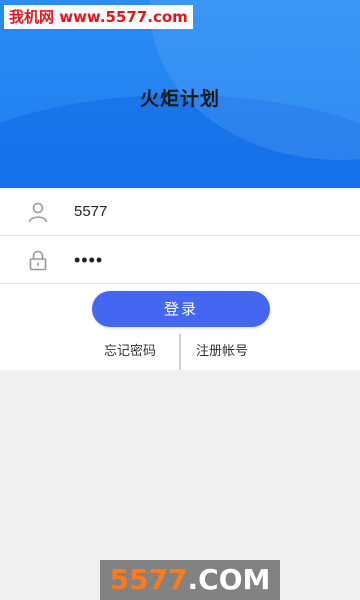 This screenshot has height=600, width=360. What do you see at coordinates (179, 99) in the screenshot?
I see `app-title: 火炬计划` at bounding box center [179, 99].